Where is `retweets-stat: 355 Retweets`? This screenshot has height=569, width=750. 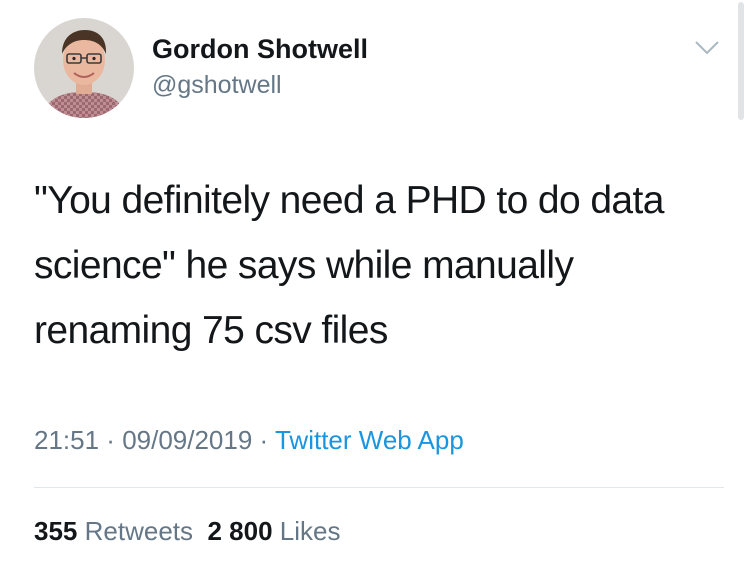 retweets-stat: 355 Retweets is located at coordinates (113, 531).